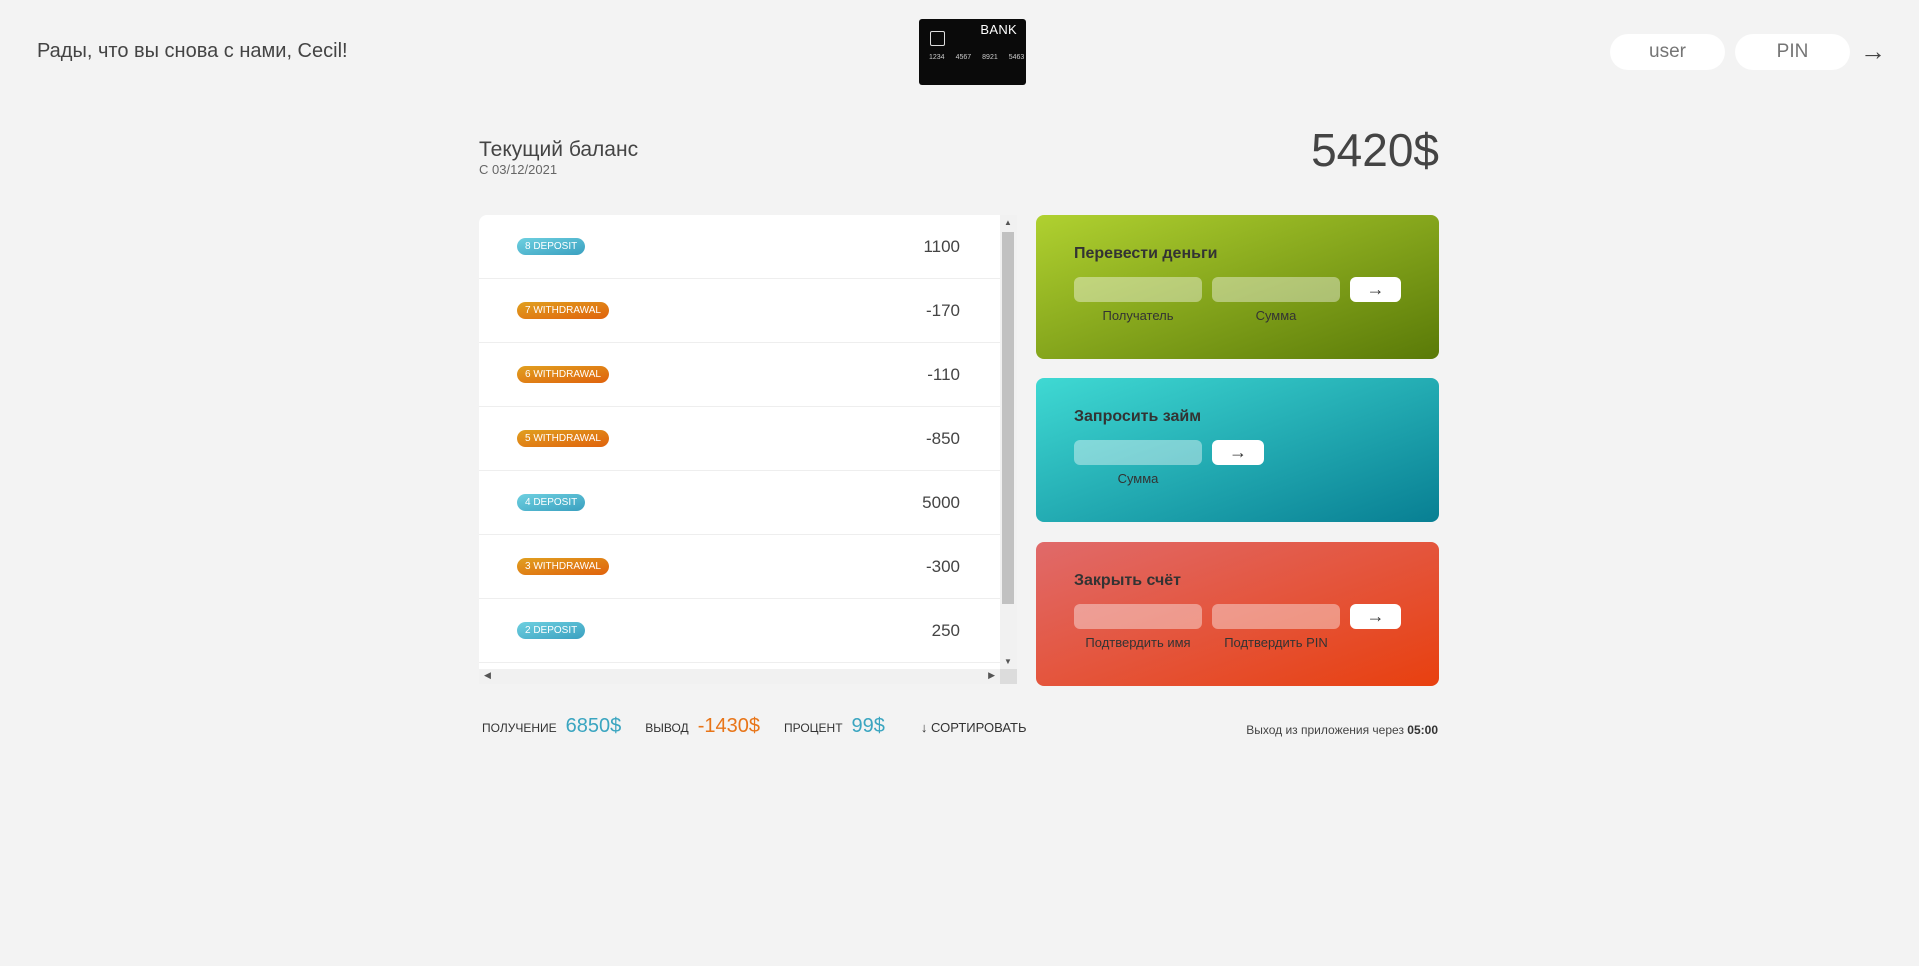  What do you see at coordinates (559, 149) in the screenshot?
I see `balance-label: Текущий баланс` at bounding box center [559, 149].